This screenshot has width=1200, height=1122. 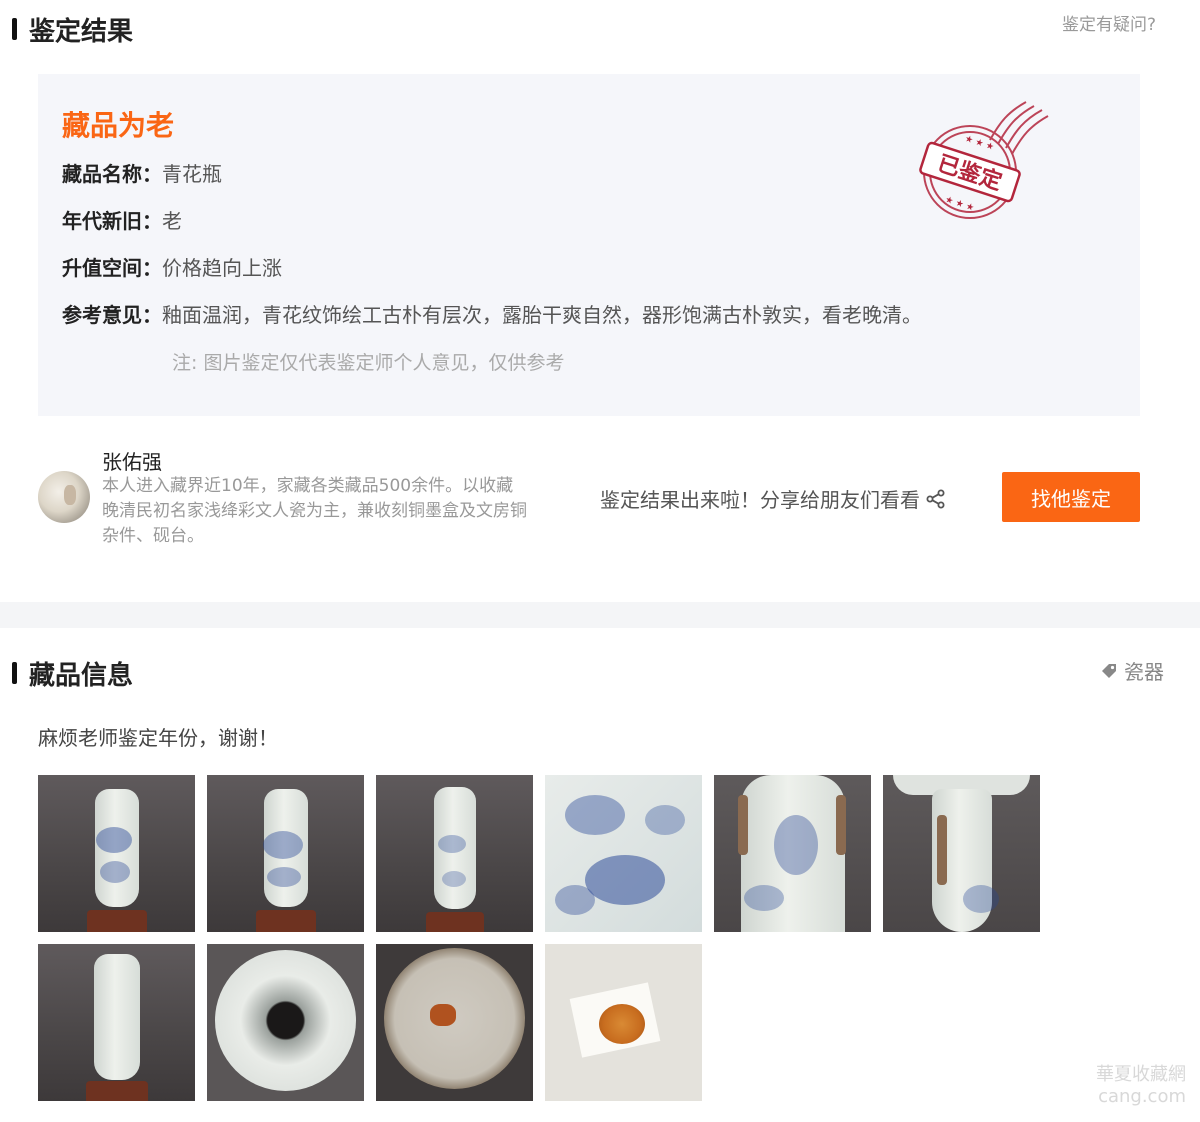 I want to click on appraised-stamp-icon: 已鉴定 ★ ★ ★ ★ ★ ★, so click(x=984, y=160).